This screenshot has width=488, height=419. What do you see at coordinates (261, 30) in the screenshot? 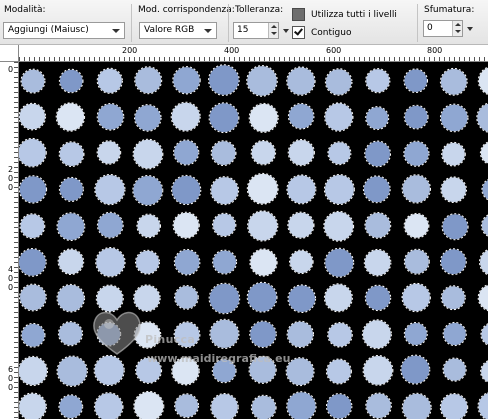
I see `tolerance-spinner: 15` at bounding box center [261, 30].